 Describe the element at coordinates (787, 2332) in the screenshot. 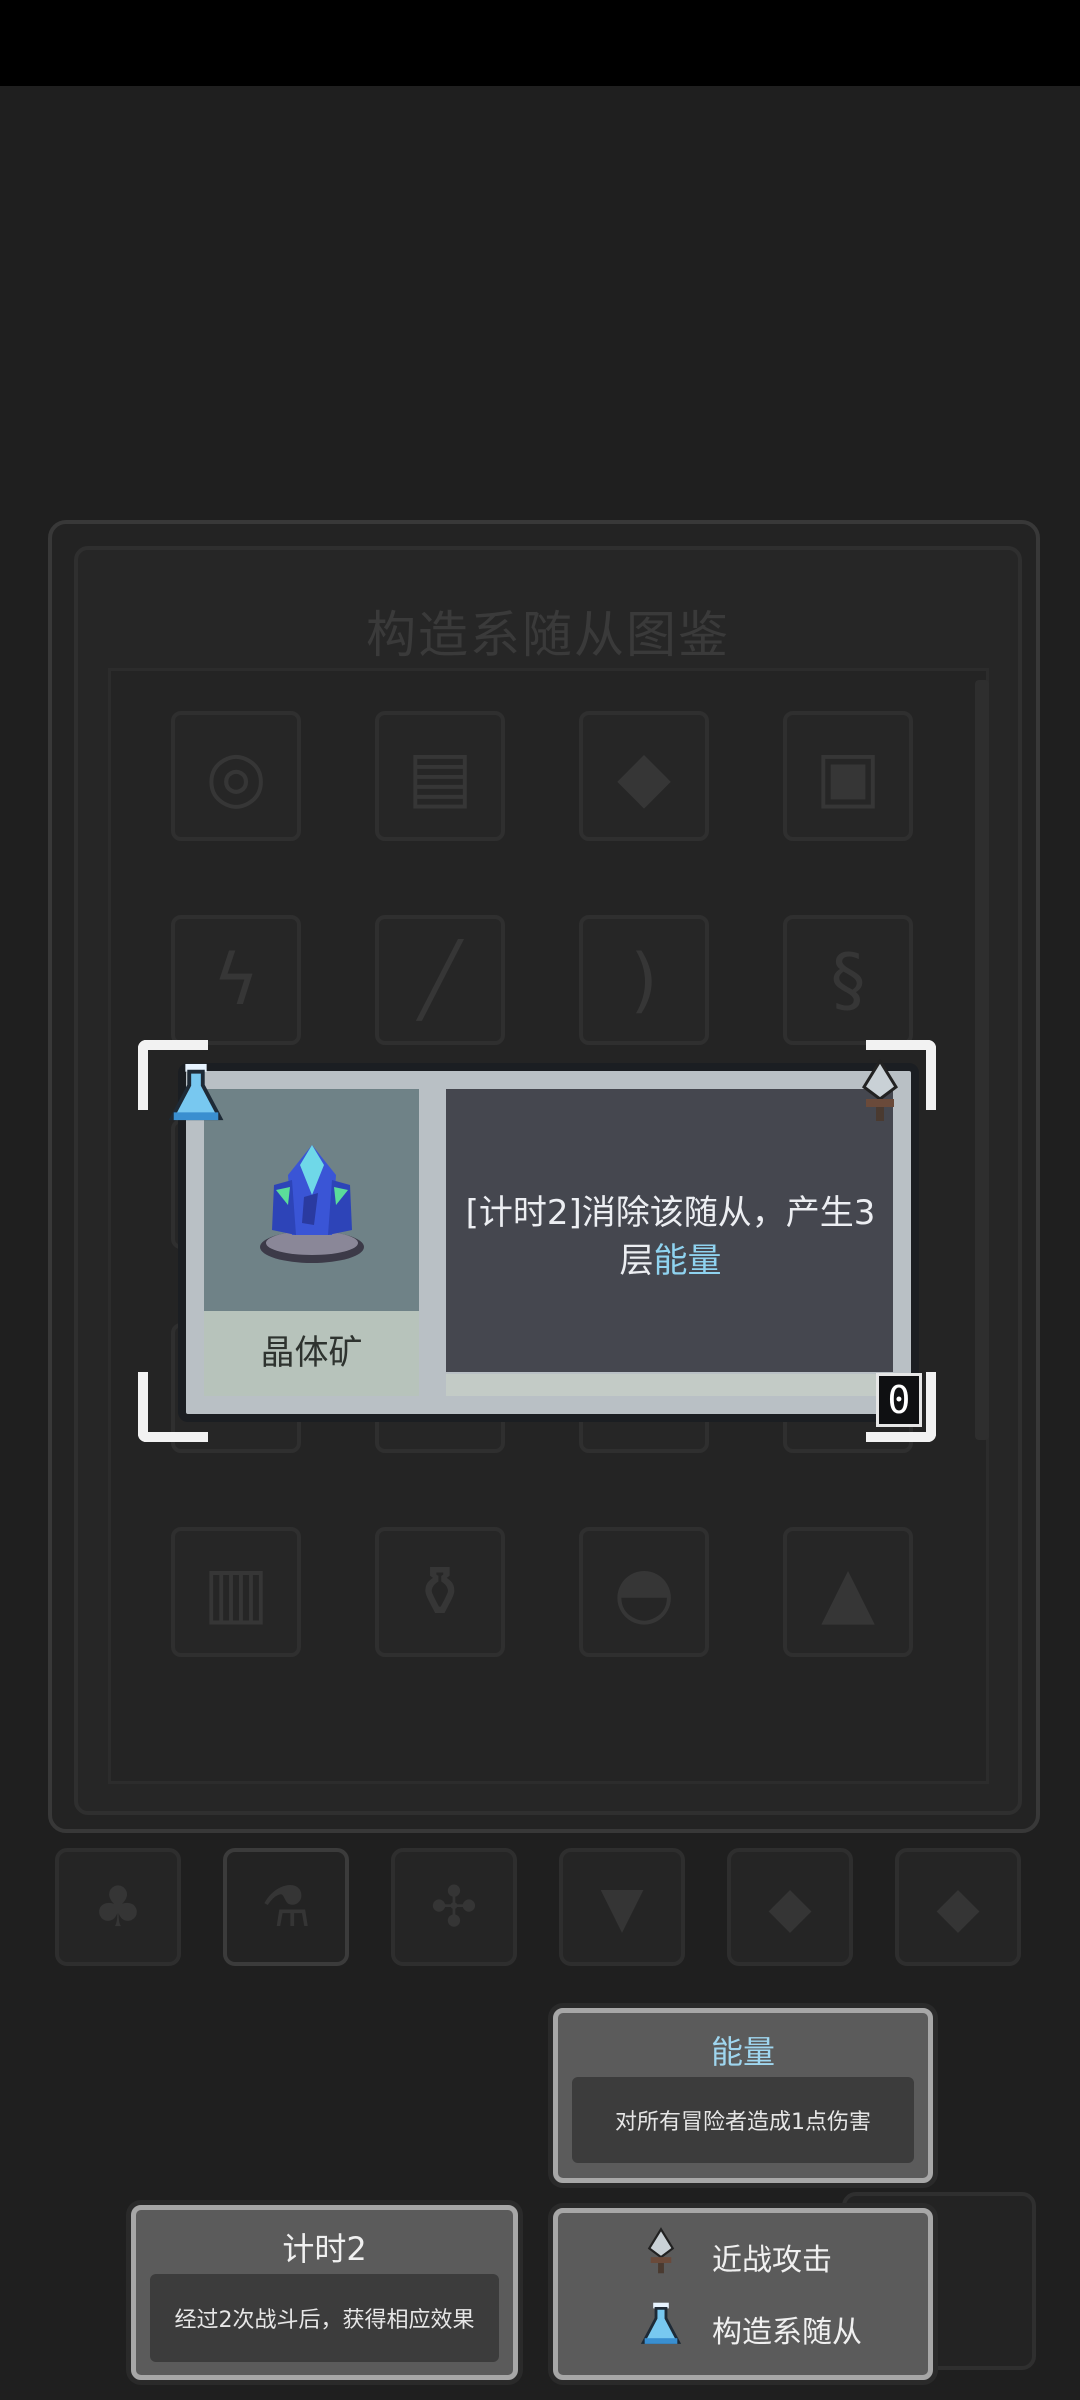

I see `tag-construct-label: 构造系随从` at that location.